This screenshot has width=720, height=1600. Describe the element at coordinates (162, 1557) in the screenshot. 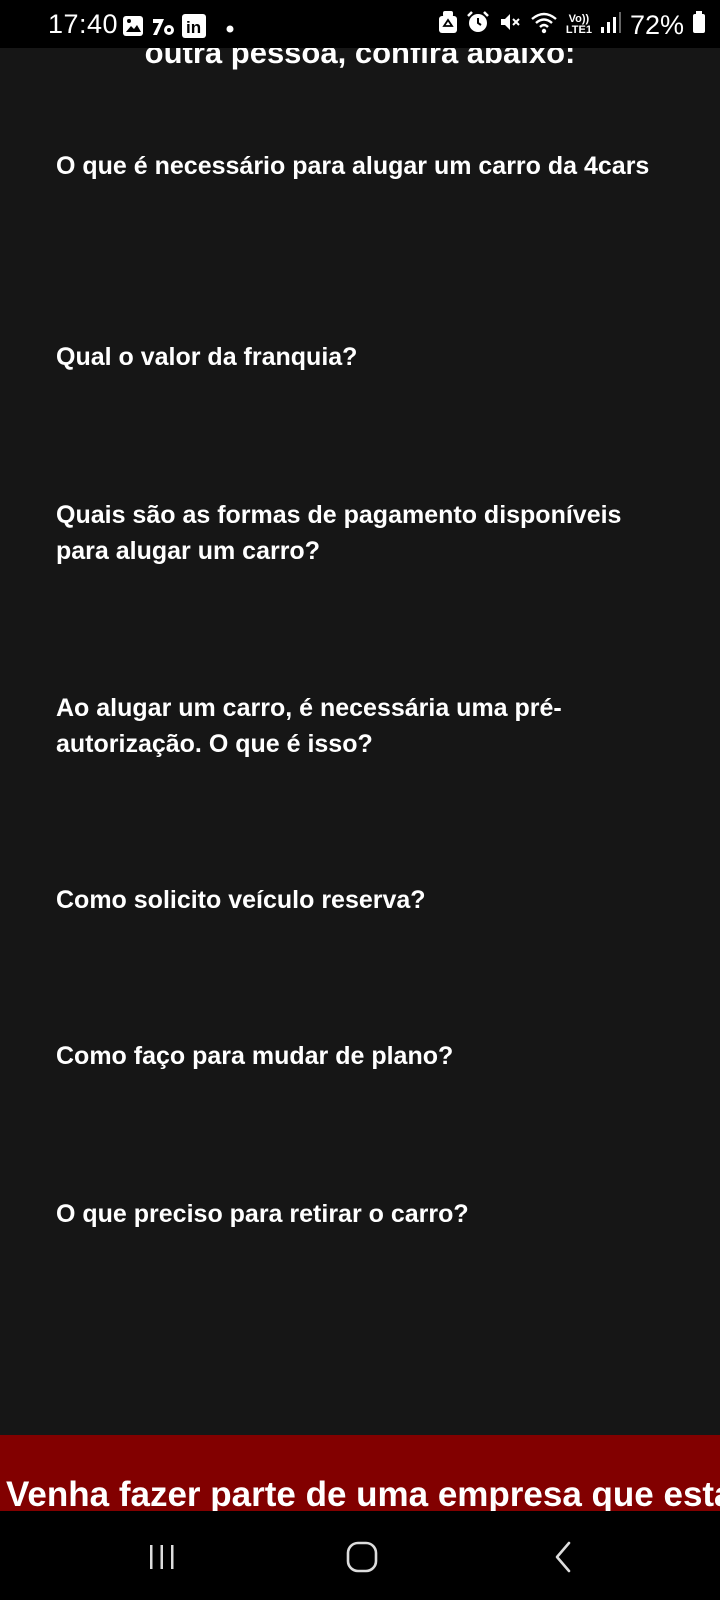

I see `recent-apps-icon` at that location.